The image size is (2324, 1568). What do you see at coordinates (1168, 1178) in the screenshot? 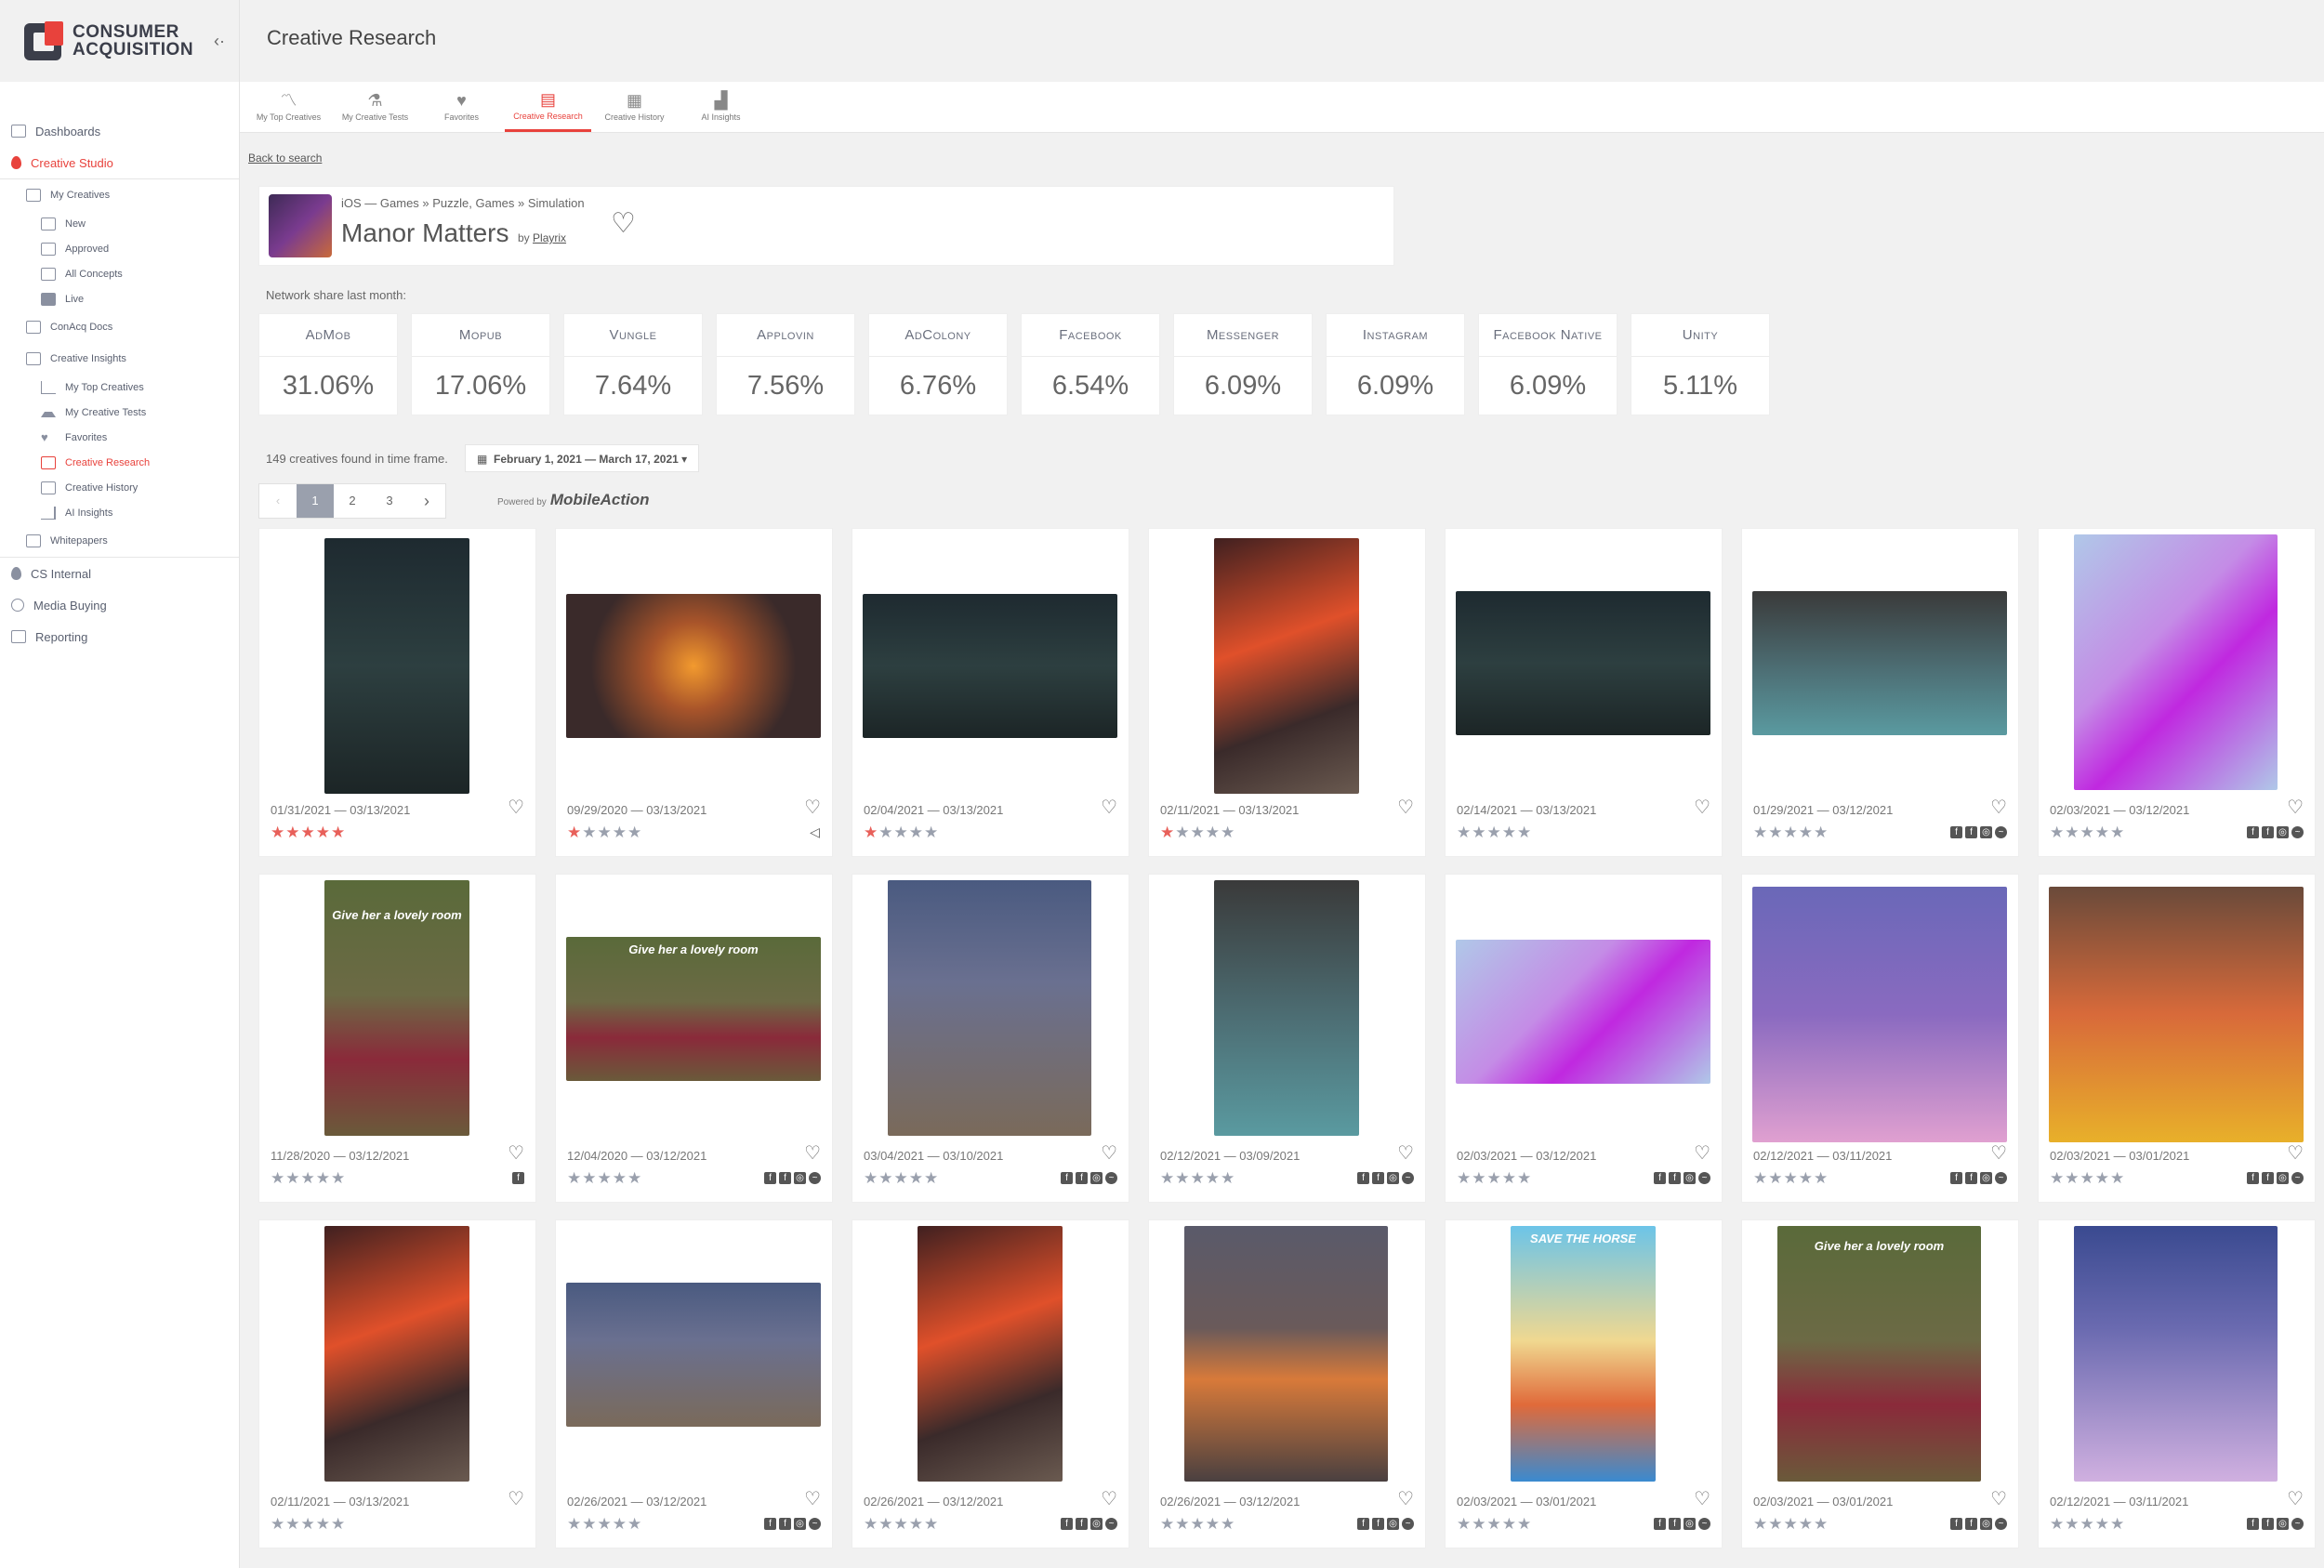
I see `star-icon: ★` at bounding box center [1168, 1178].